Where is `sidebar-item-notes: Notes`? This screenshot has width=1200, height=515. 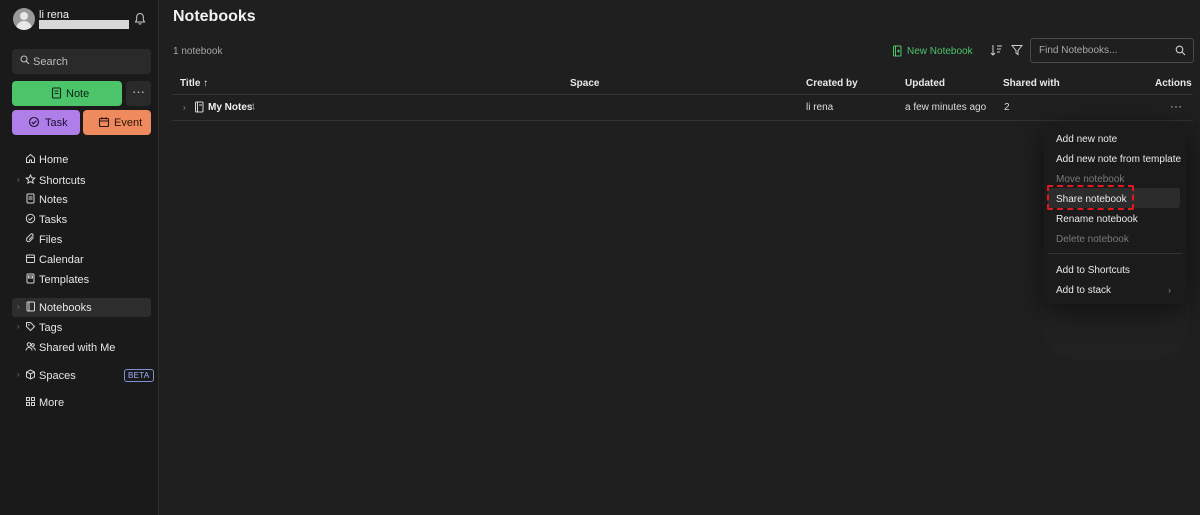 sidebar-item-notes: Notes is located at coordinates (81, 199).